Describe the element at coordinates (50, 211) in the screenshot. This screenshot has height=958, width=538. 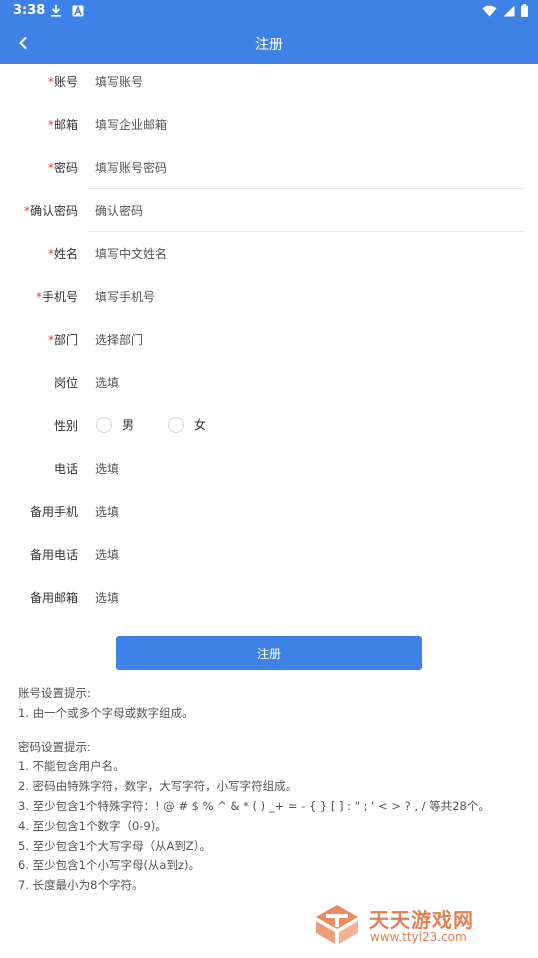
I see `confirm-password-label: *确认密码` at that location.